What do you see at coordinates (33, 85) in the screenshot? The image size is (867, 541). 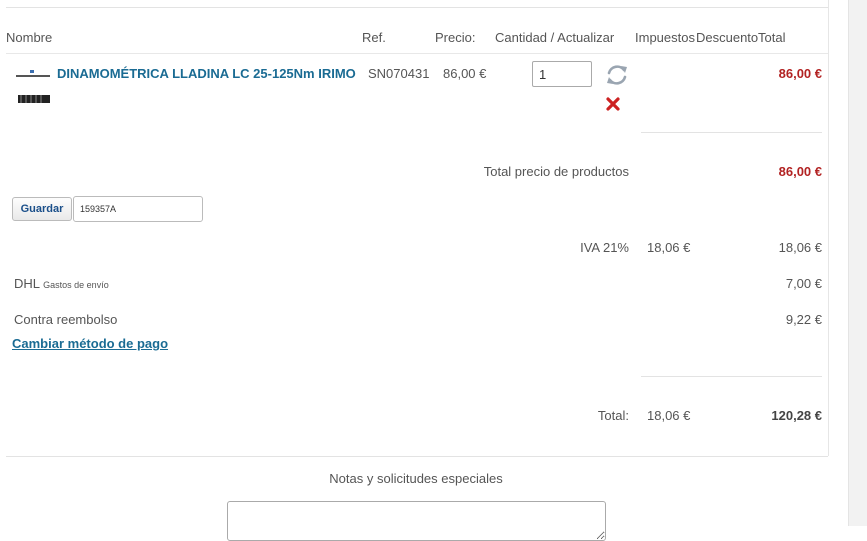 I see `product-thumbnail-icon` at bounding box center [33, 85].